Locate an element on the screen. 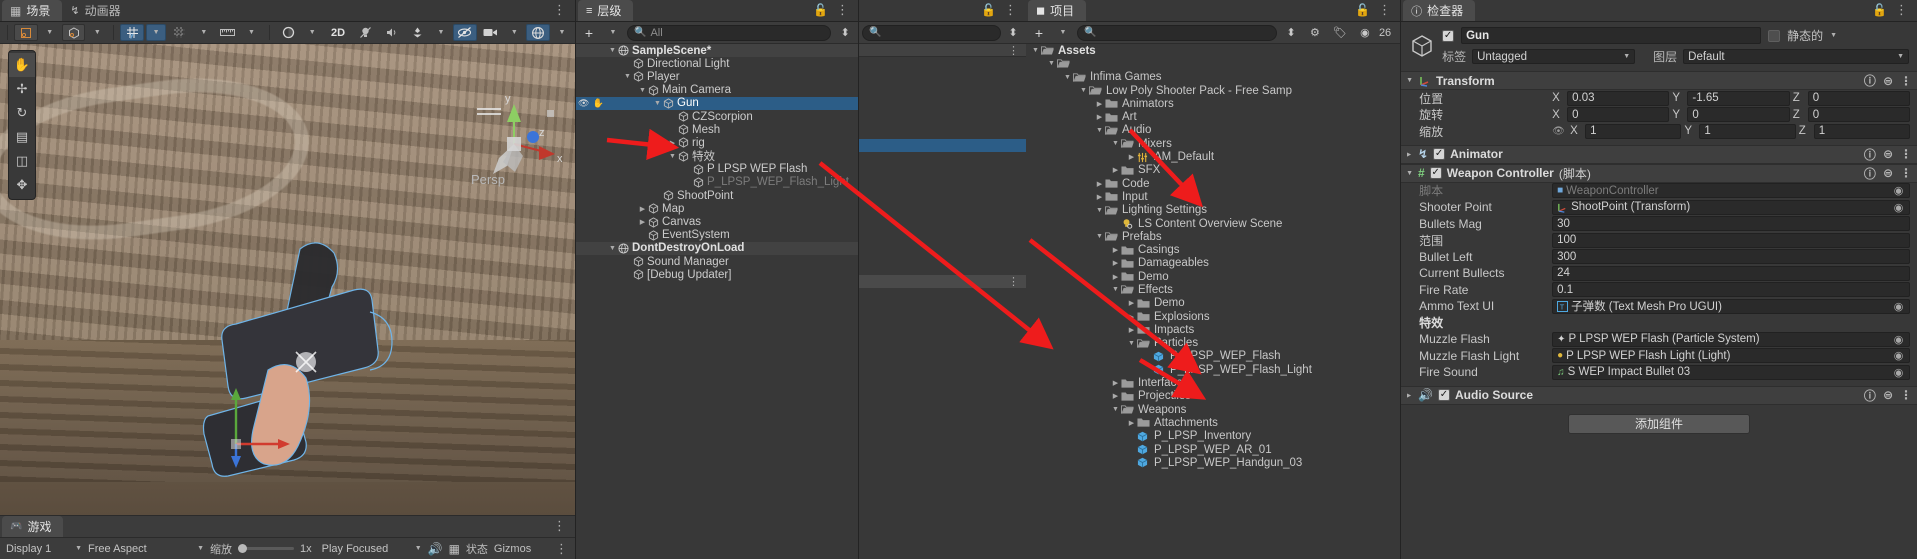 Image resolution: width=1917 pixels, height=559 pixels. project-left-selected-row is located at coordinates (942, 145).